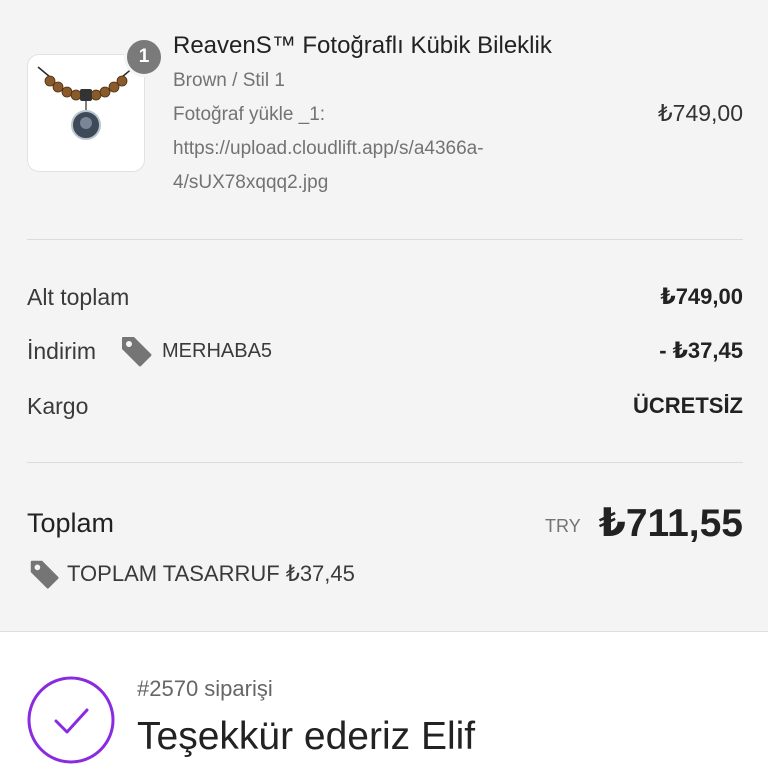 This screenshot has width=768, height=768. I want to click on product-variant: Brown / Stil 1, so click(229, 80).